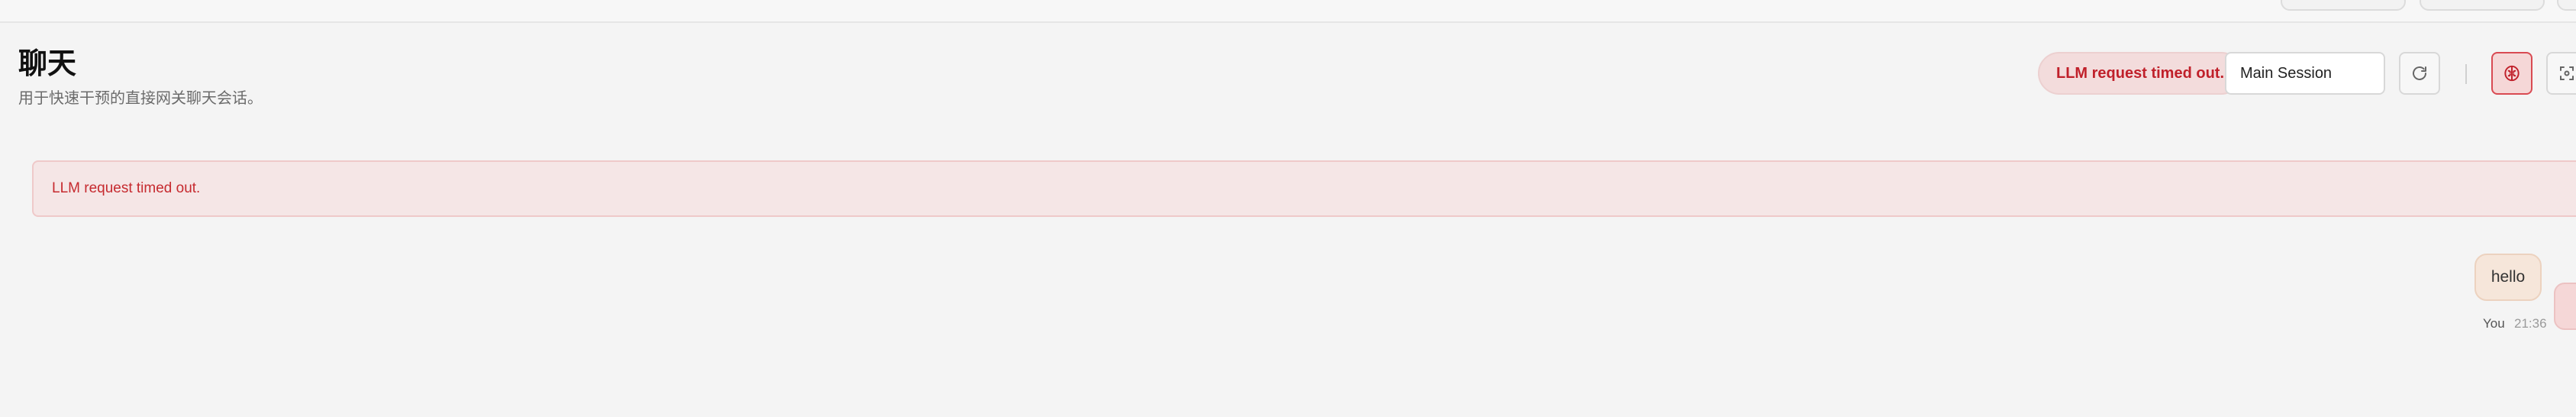 This screenshot has height=417, width=2576. I want to click on refresh-icon, so click(2420, 73).